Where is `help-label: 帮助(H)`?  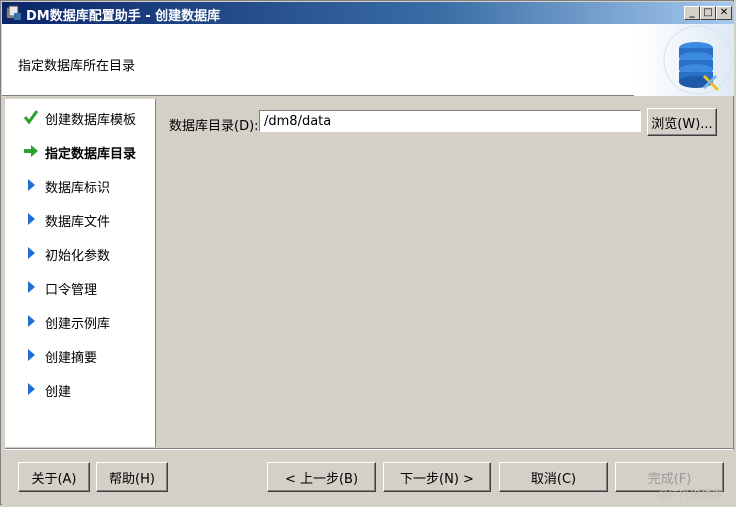 help-label: 帮助(H) is located at coordinates (132, 479).